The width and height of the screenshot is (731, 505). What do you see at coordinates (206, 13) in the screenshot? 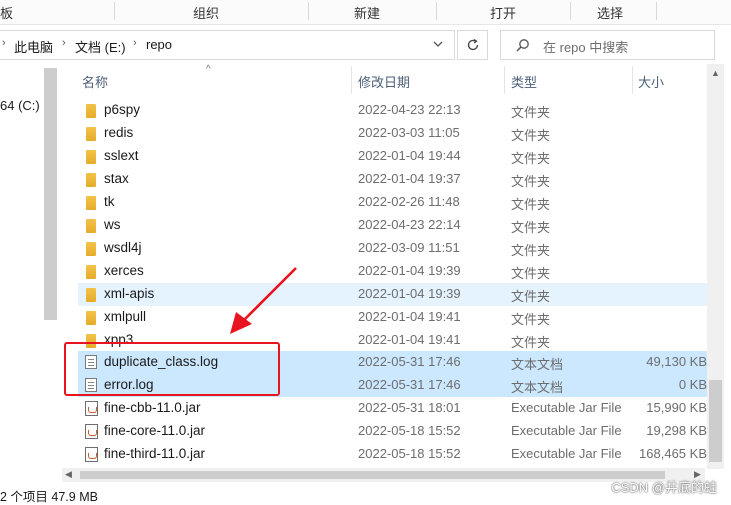
I see `ribbon-group-organize: 组织` at bounding box center [206, 13].